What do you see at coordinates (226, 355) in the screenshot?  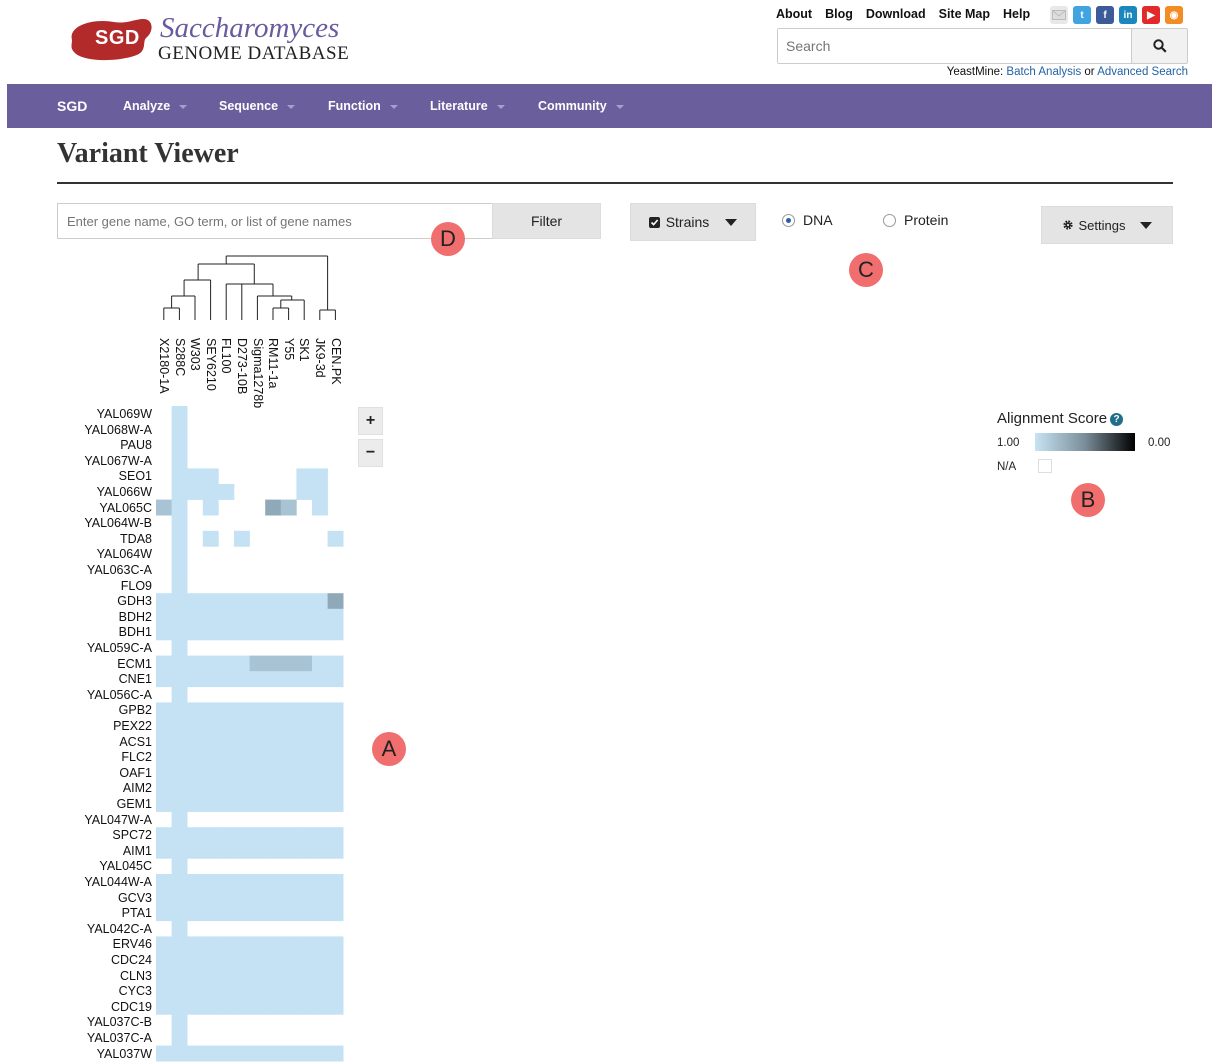 I see `strain-label: FL100` at bounding box center [226, 355].